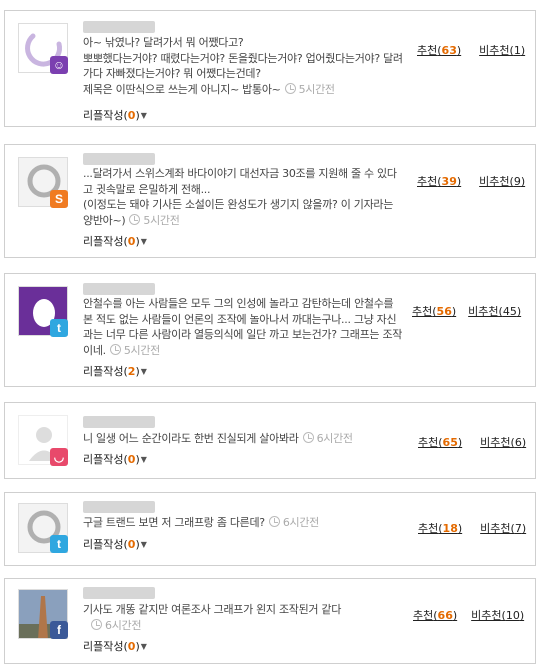 The image size is (540, 671). What do you see at coordinates (59, 457) in the screenshot?
I see `me2day-icon: ◡` at bounding box center [59, 457].